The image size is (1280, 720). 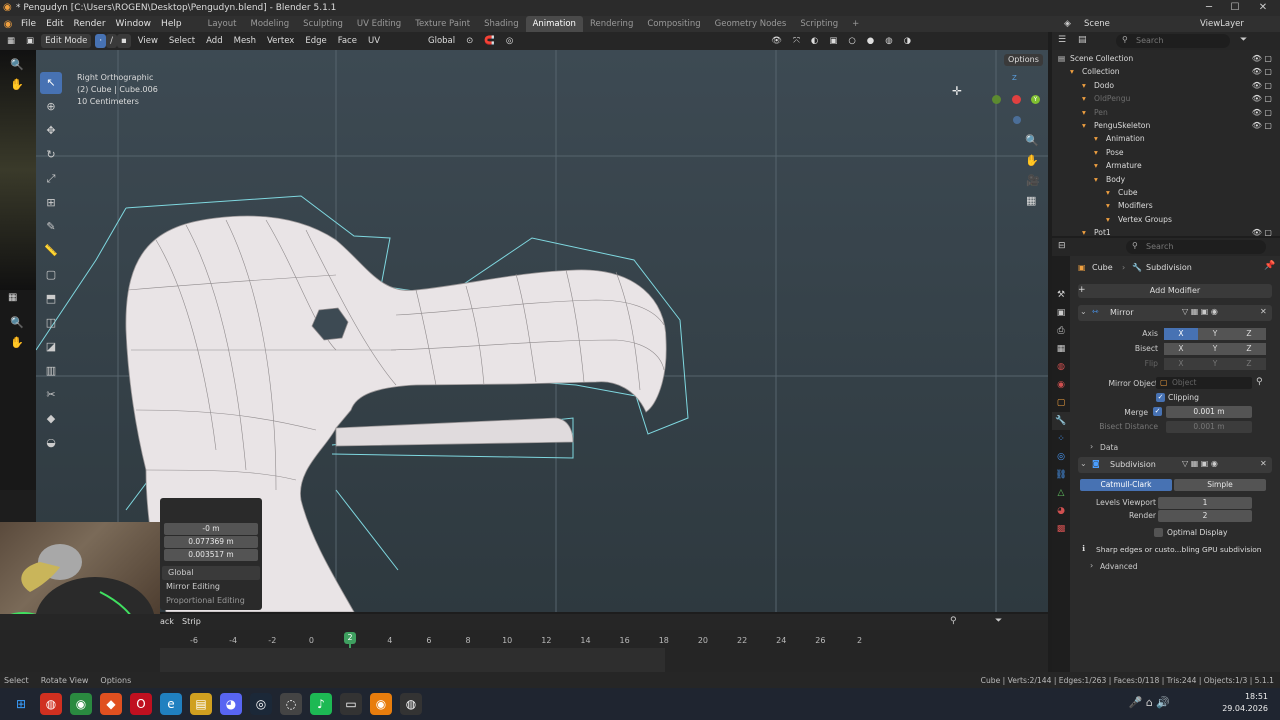 What do you see at coordinates (1061, 349) in the screenshot?
I see `view-layer-tab-icon: ▦` at bounding box center [1061, 349].